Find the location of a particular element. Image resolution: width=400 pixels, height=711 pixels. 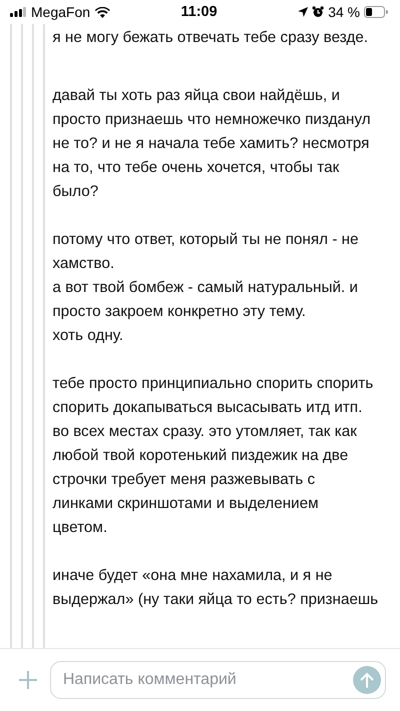

add-icon is located at coordinates (28, 680).